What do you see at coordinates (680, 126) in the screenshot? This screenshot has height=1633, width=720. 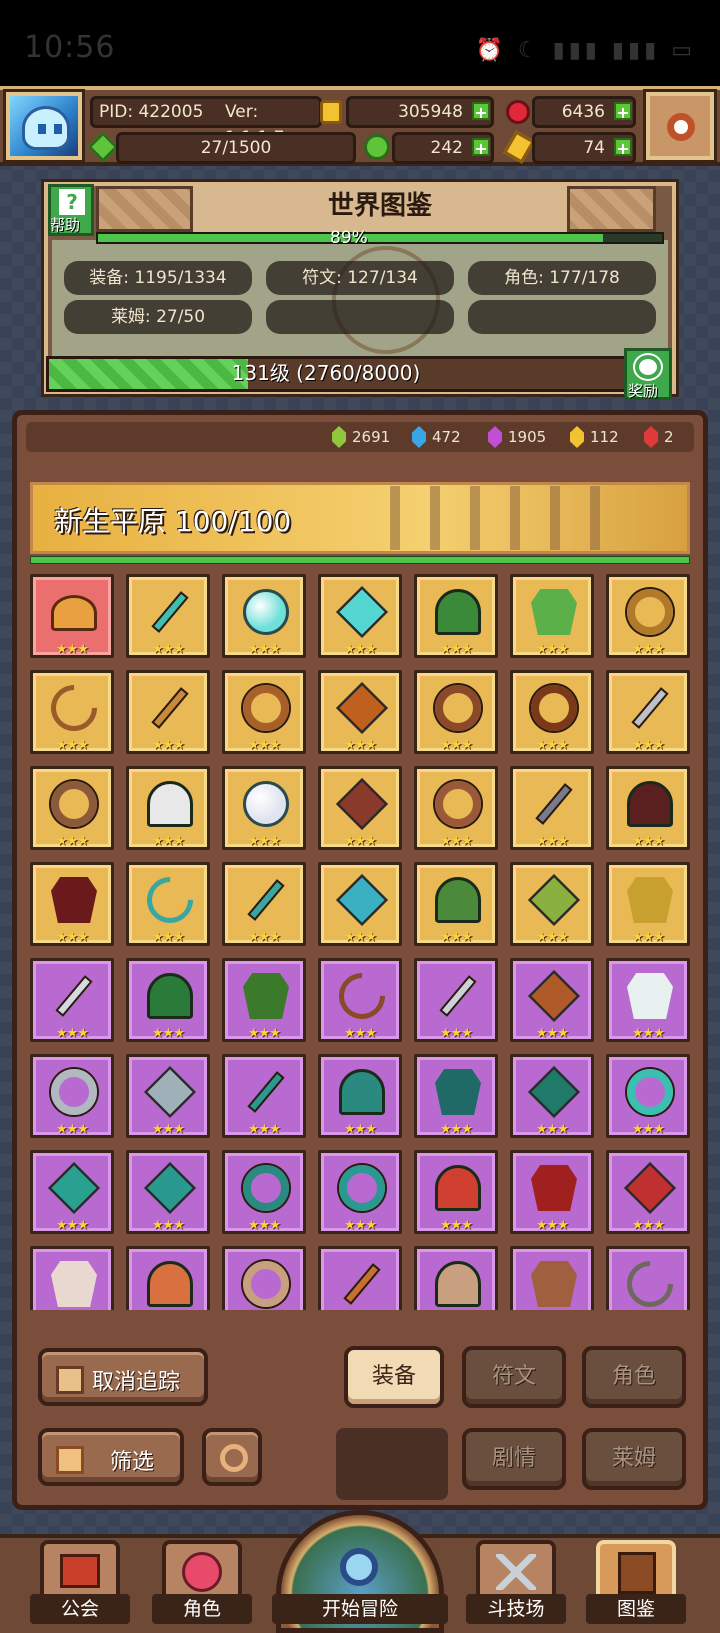 I see `settings-button` at bounding box center [680, 126].